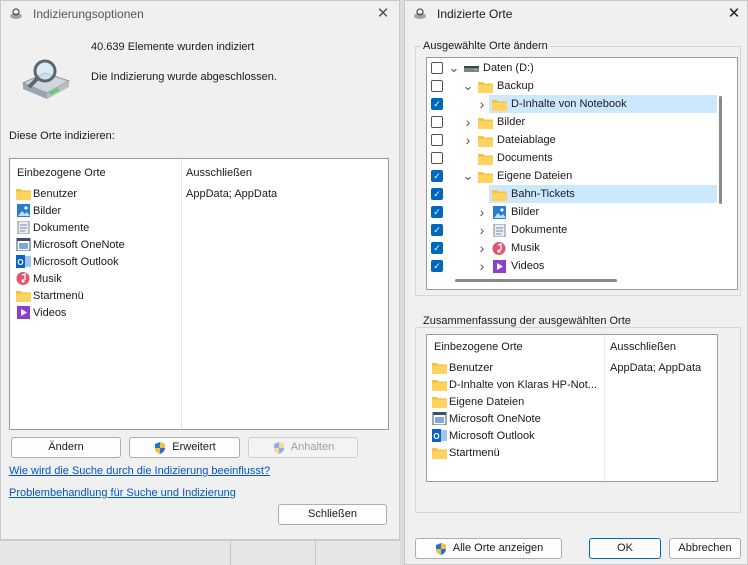  I want to click on horizontal-scrollbar, so click(536, 280).